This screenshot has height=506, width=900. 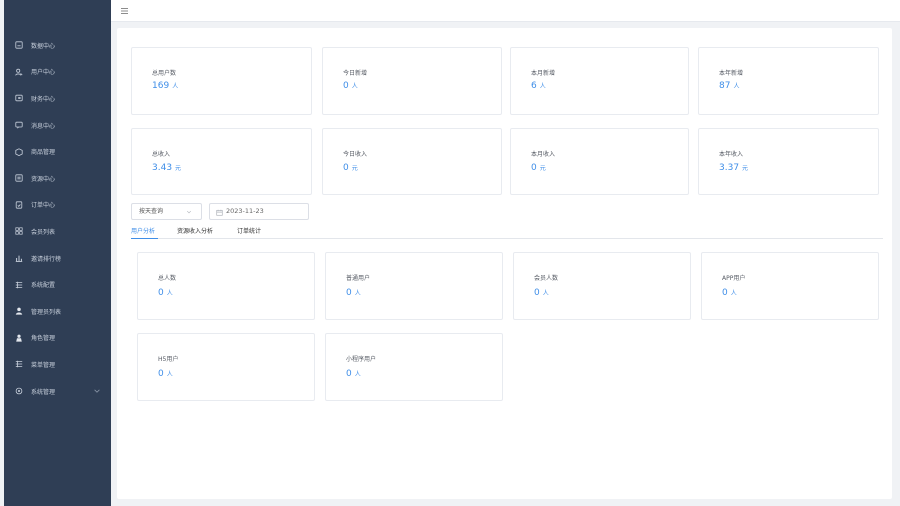 I want to click on stat-label: 会员人数, so click(x=546, y=278).